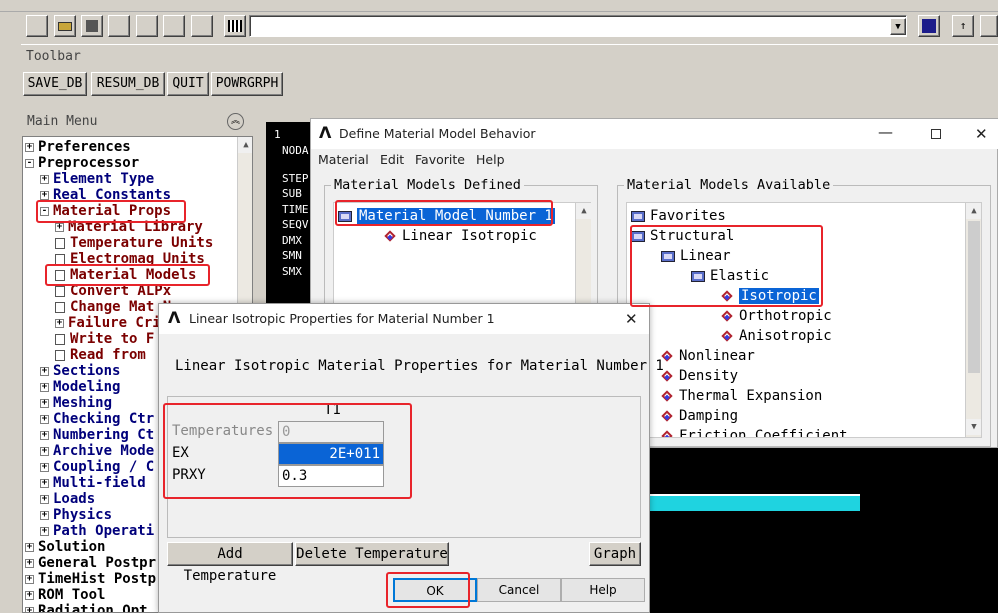  Describe the element at coordinates (331, 476) in the screenshot. I see `property-value-input: 0.3` at that location.